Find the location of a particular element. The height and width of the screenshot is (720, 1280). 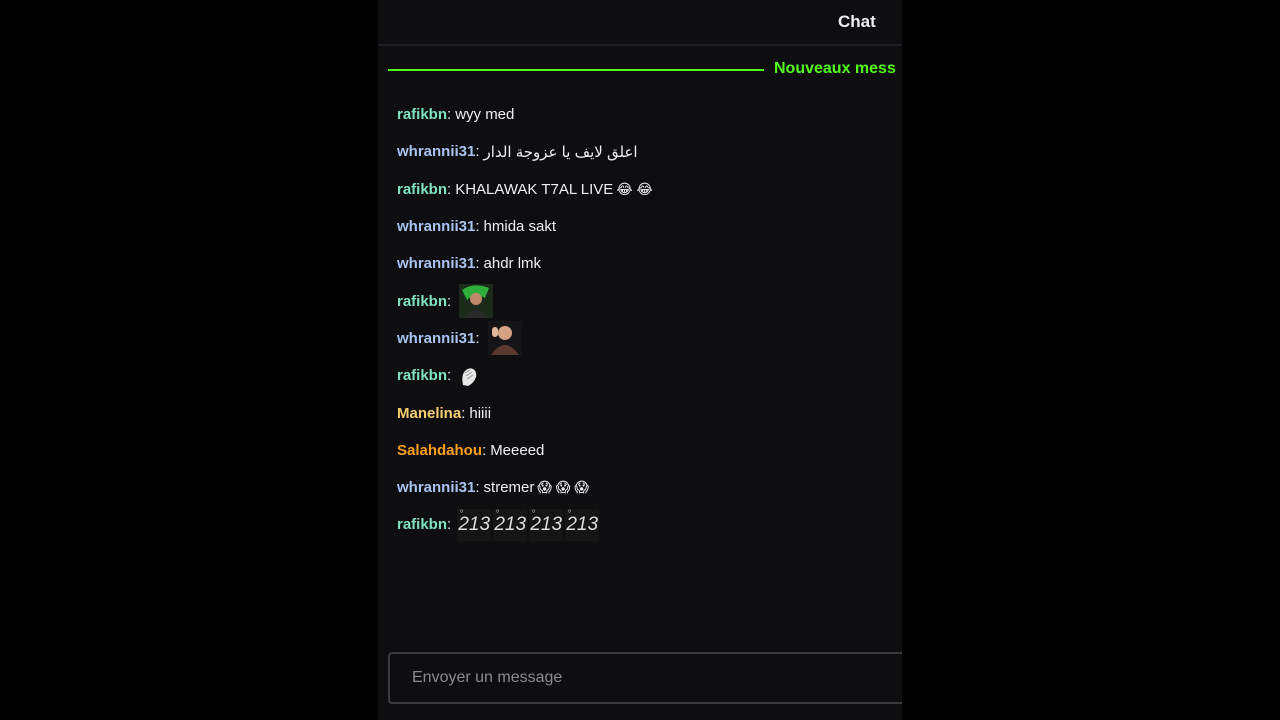

new-messages-line is located at coordinates (576, 70).